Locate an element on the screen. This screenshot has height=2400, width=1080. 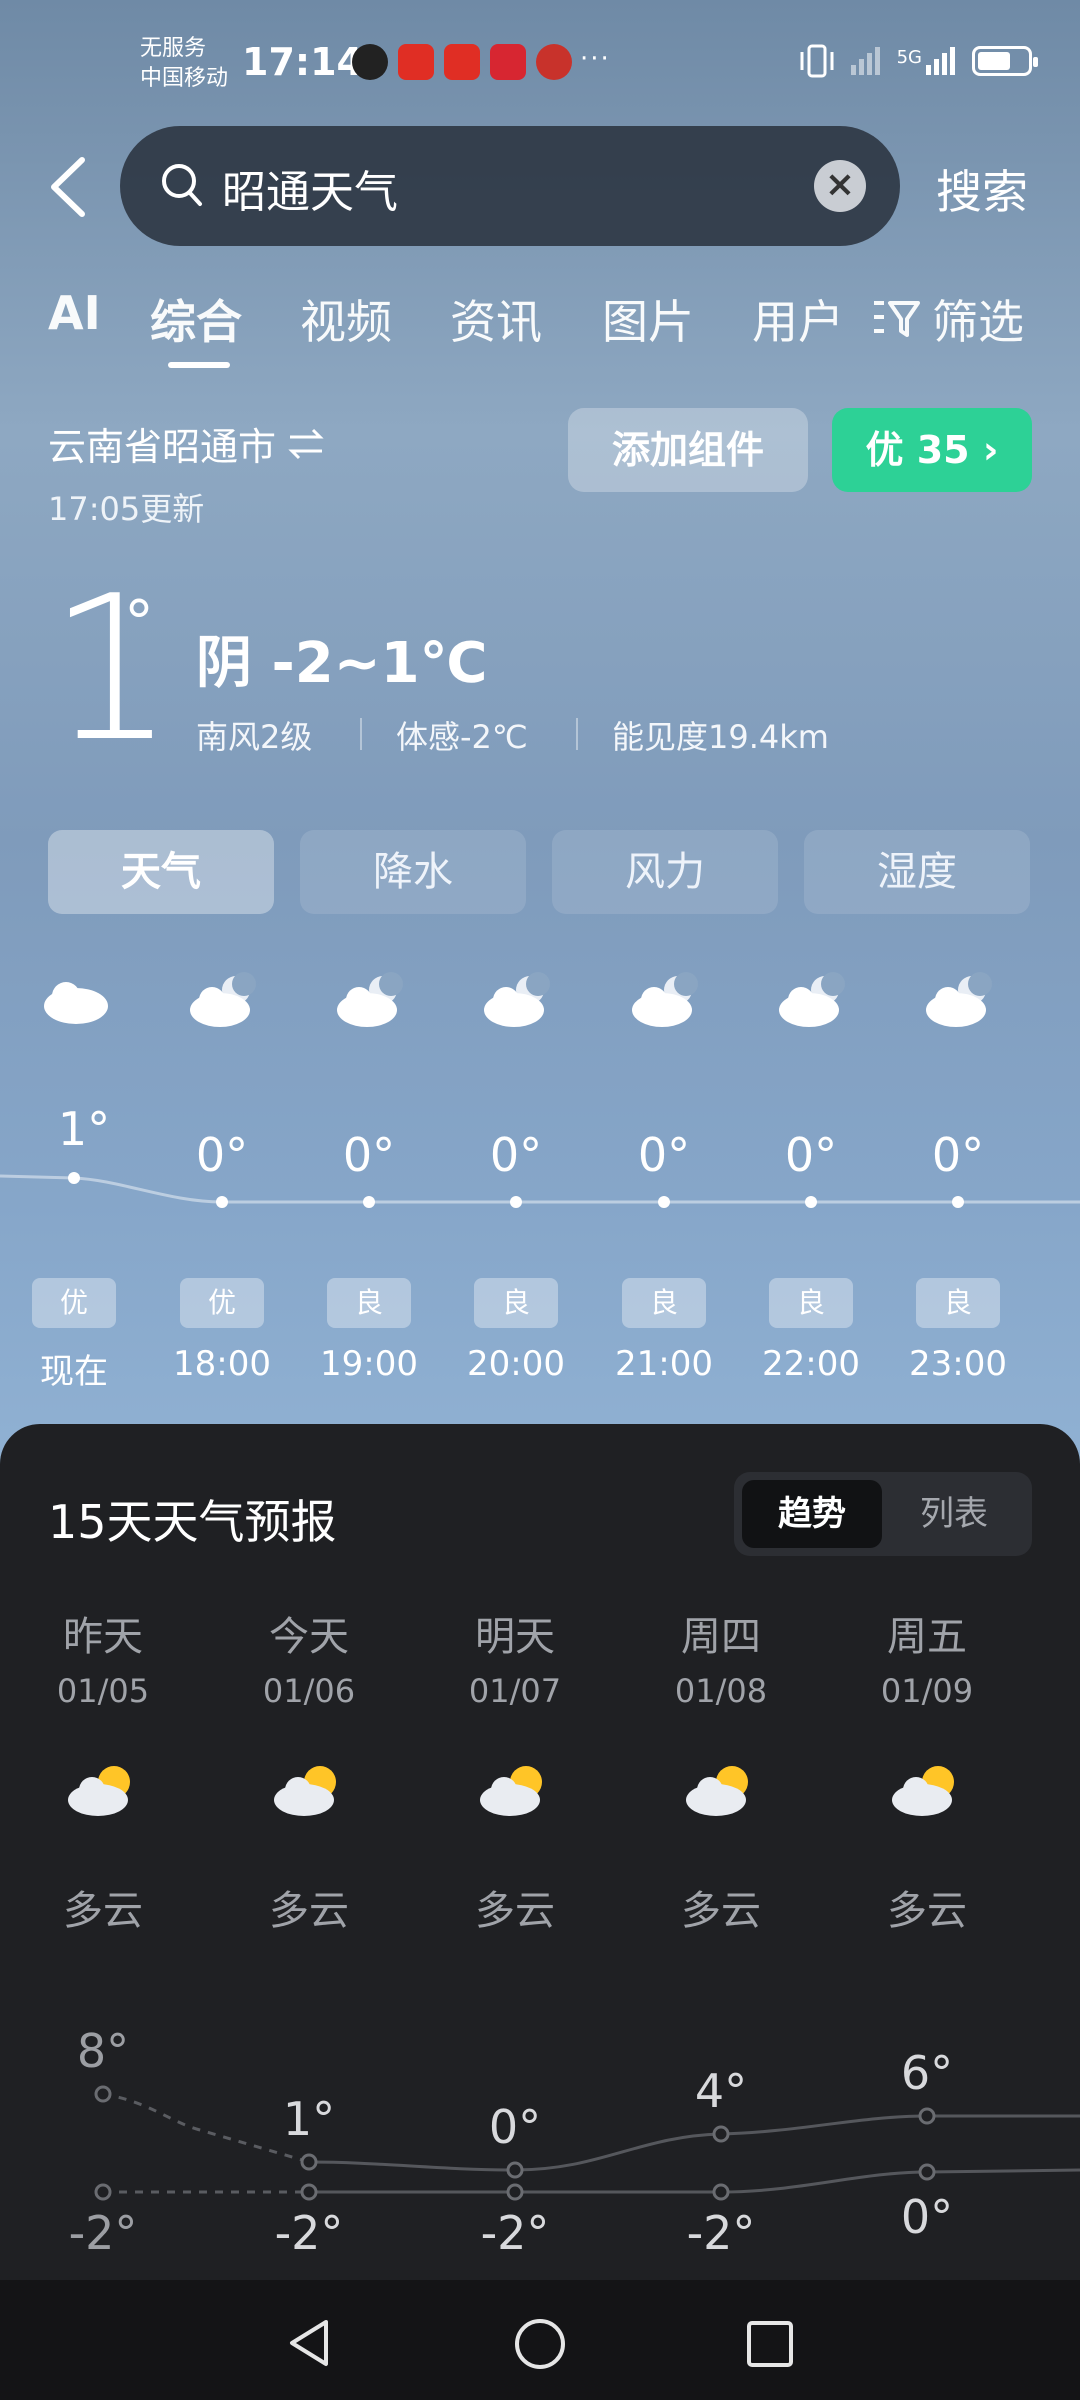
forecast-date: 01/08 is located at coordinates (721, 1691).